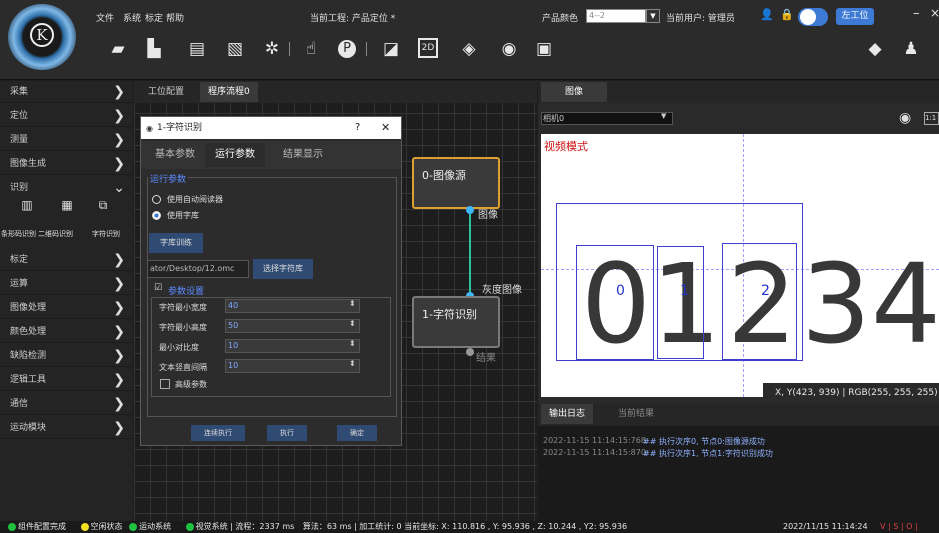 Image resolution: width=939 pixels, height=533 pixels. I want to click on chart-icon: ◪, so click(391, 49).